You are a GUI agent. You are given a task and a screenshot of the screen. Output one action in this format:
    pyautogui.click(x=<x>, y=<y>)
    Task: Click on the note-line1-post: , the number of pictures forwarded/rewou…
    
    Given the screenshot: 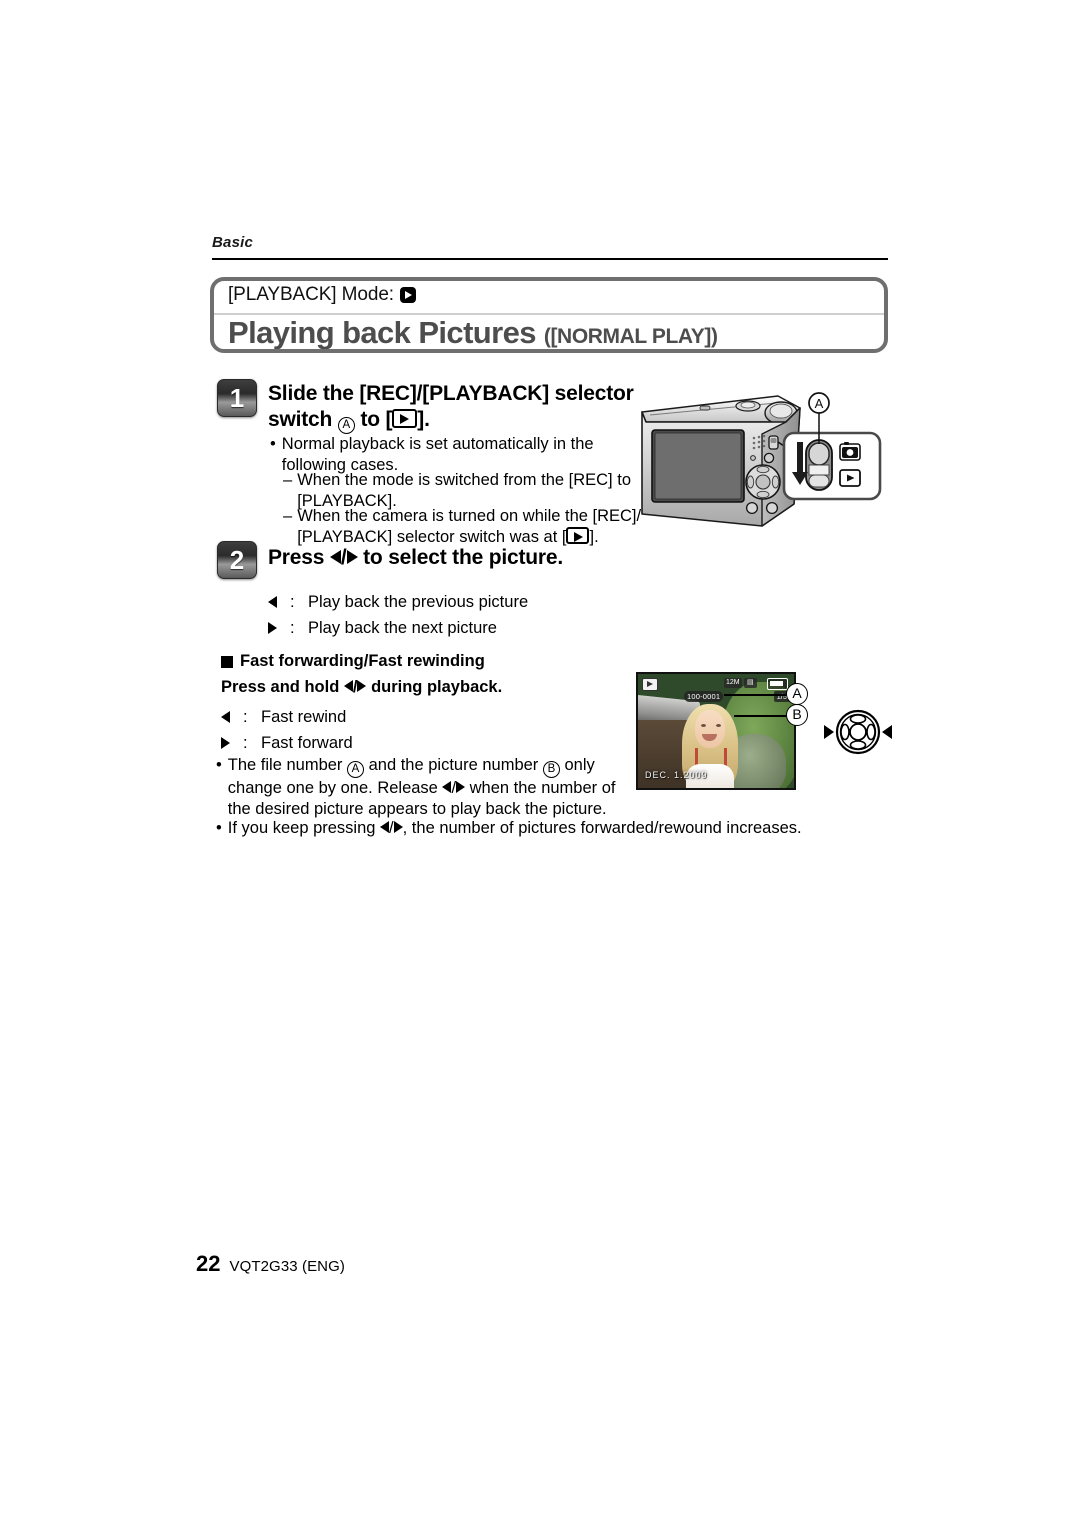 What is the action you would take?
    pyautogui.click(x=602, y=828)
    